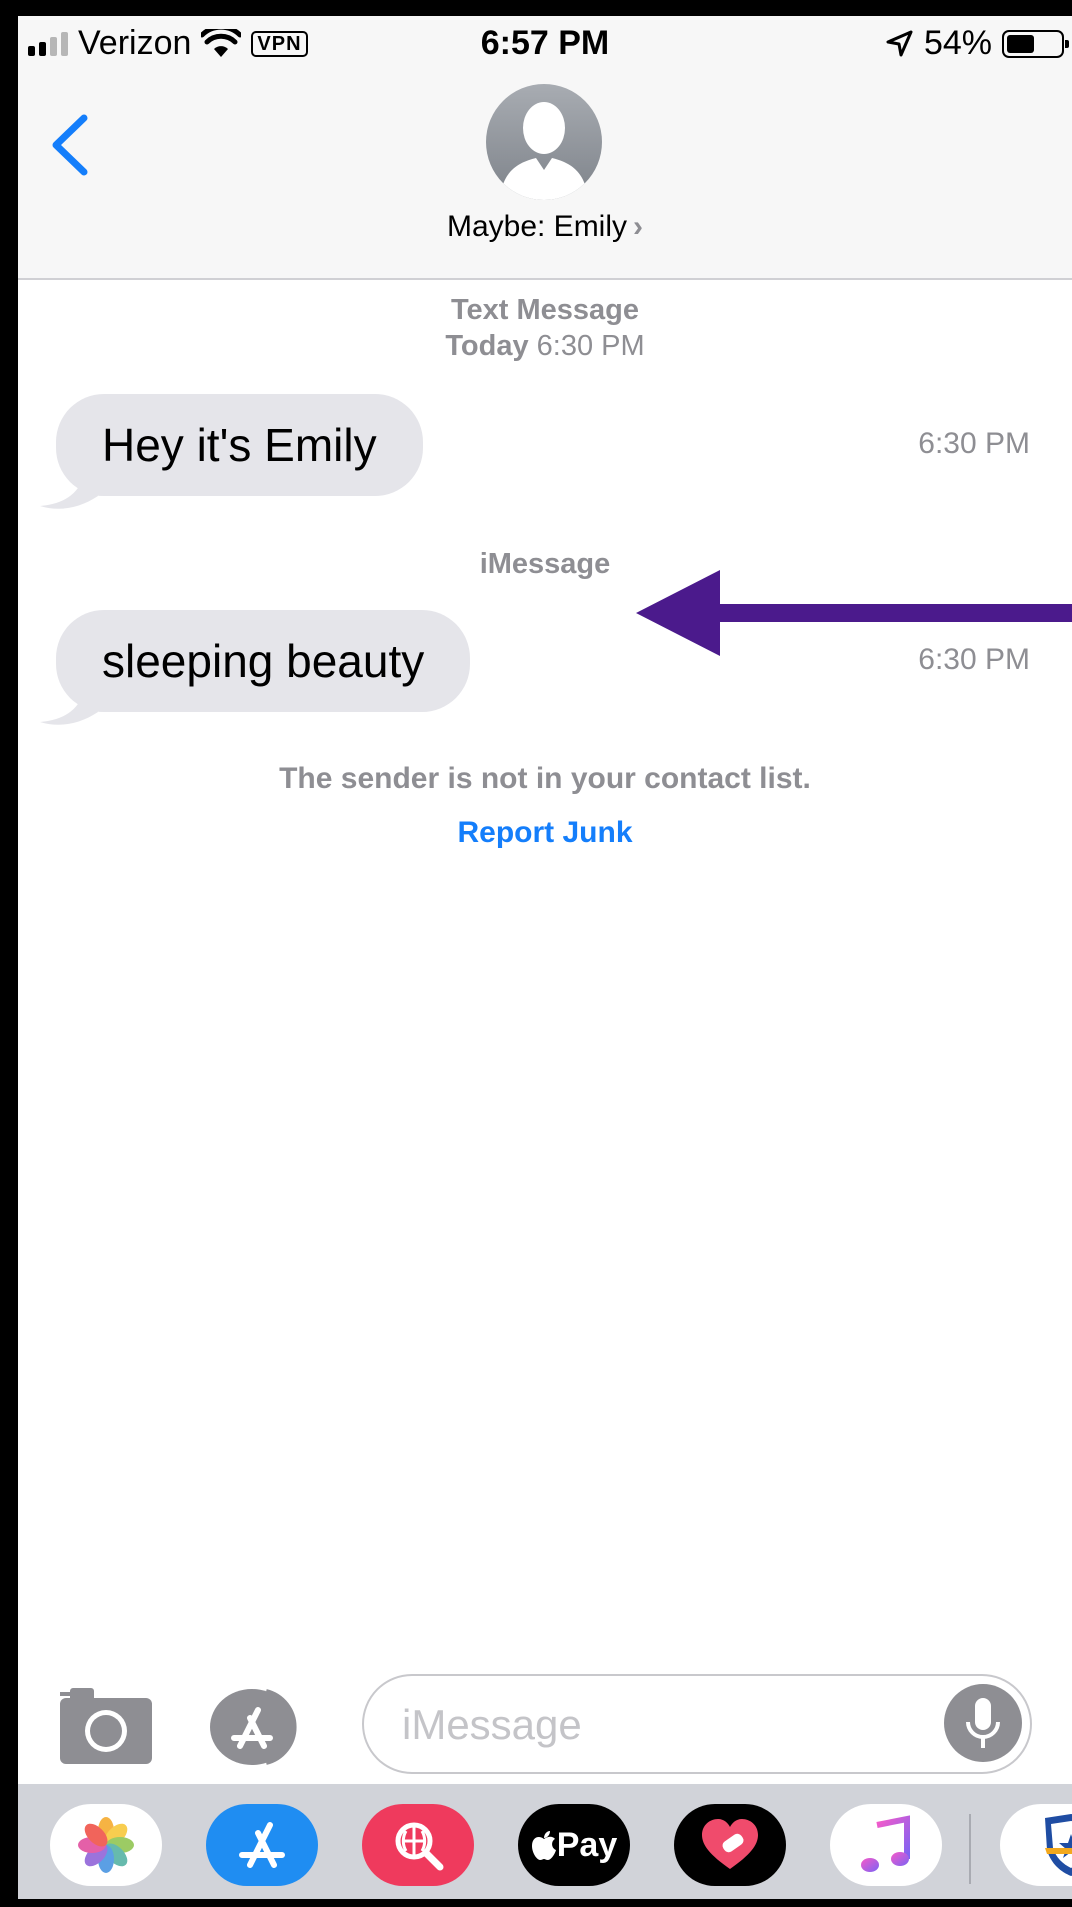  What do you see at coordinates (545, 778) in the screenshot?
I see `unknown-sender-notice: The sender is not in your contact list.` at bounding box center [545, 778].